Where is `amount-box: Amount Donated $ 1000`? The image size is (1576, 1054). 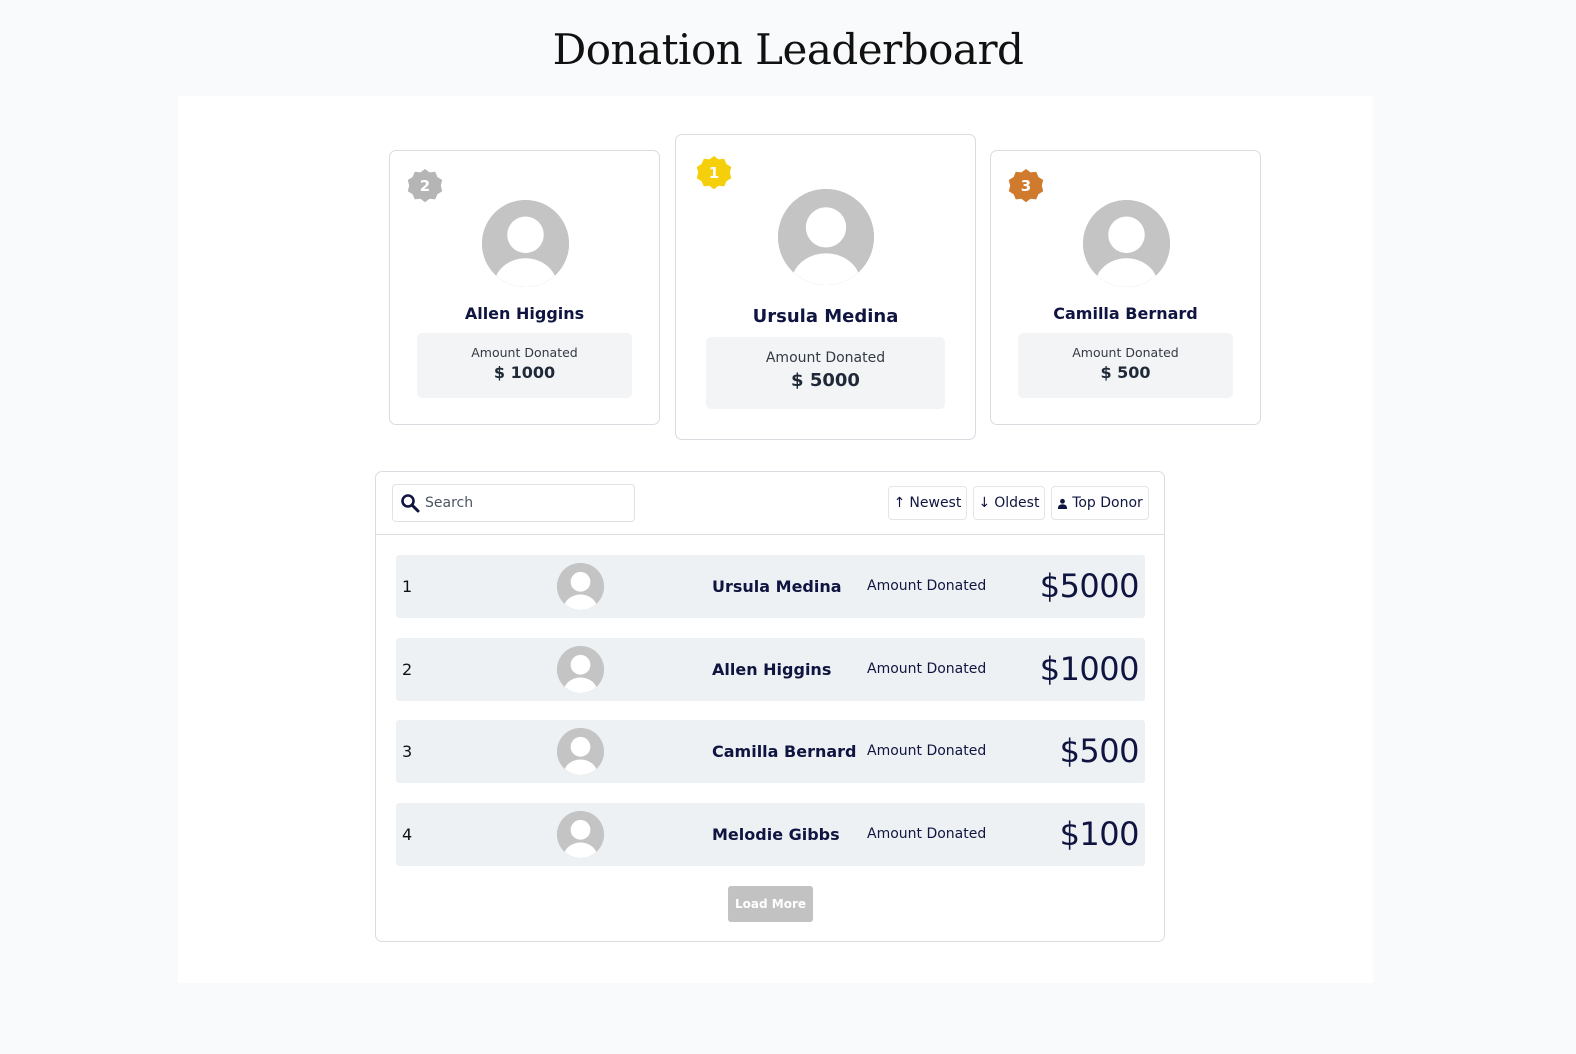 amount-box: Amount Donated $ 1000 is located at coordinates (524, 365).